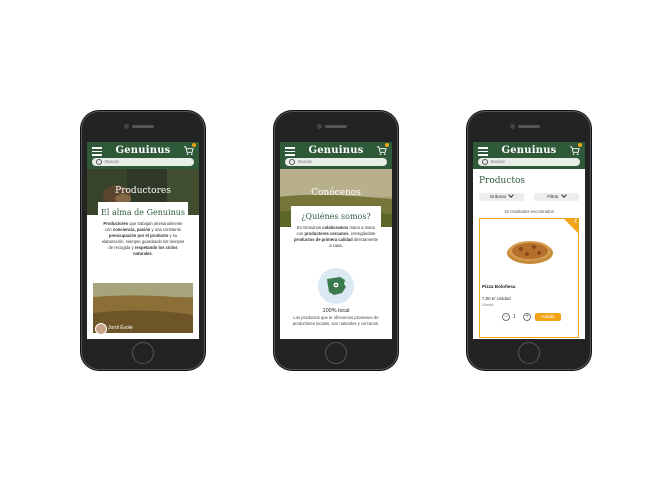 The height and width of the screenshot is (487, 672). Describe the element at coordinates (548, 317) in the screenshot. I see `add-to-cart-button: Añadir` at that location.